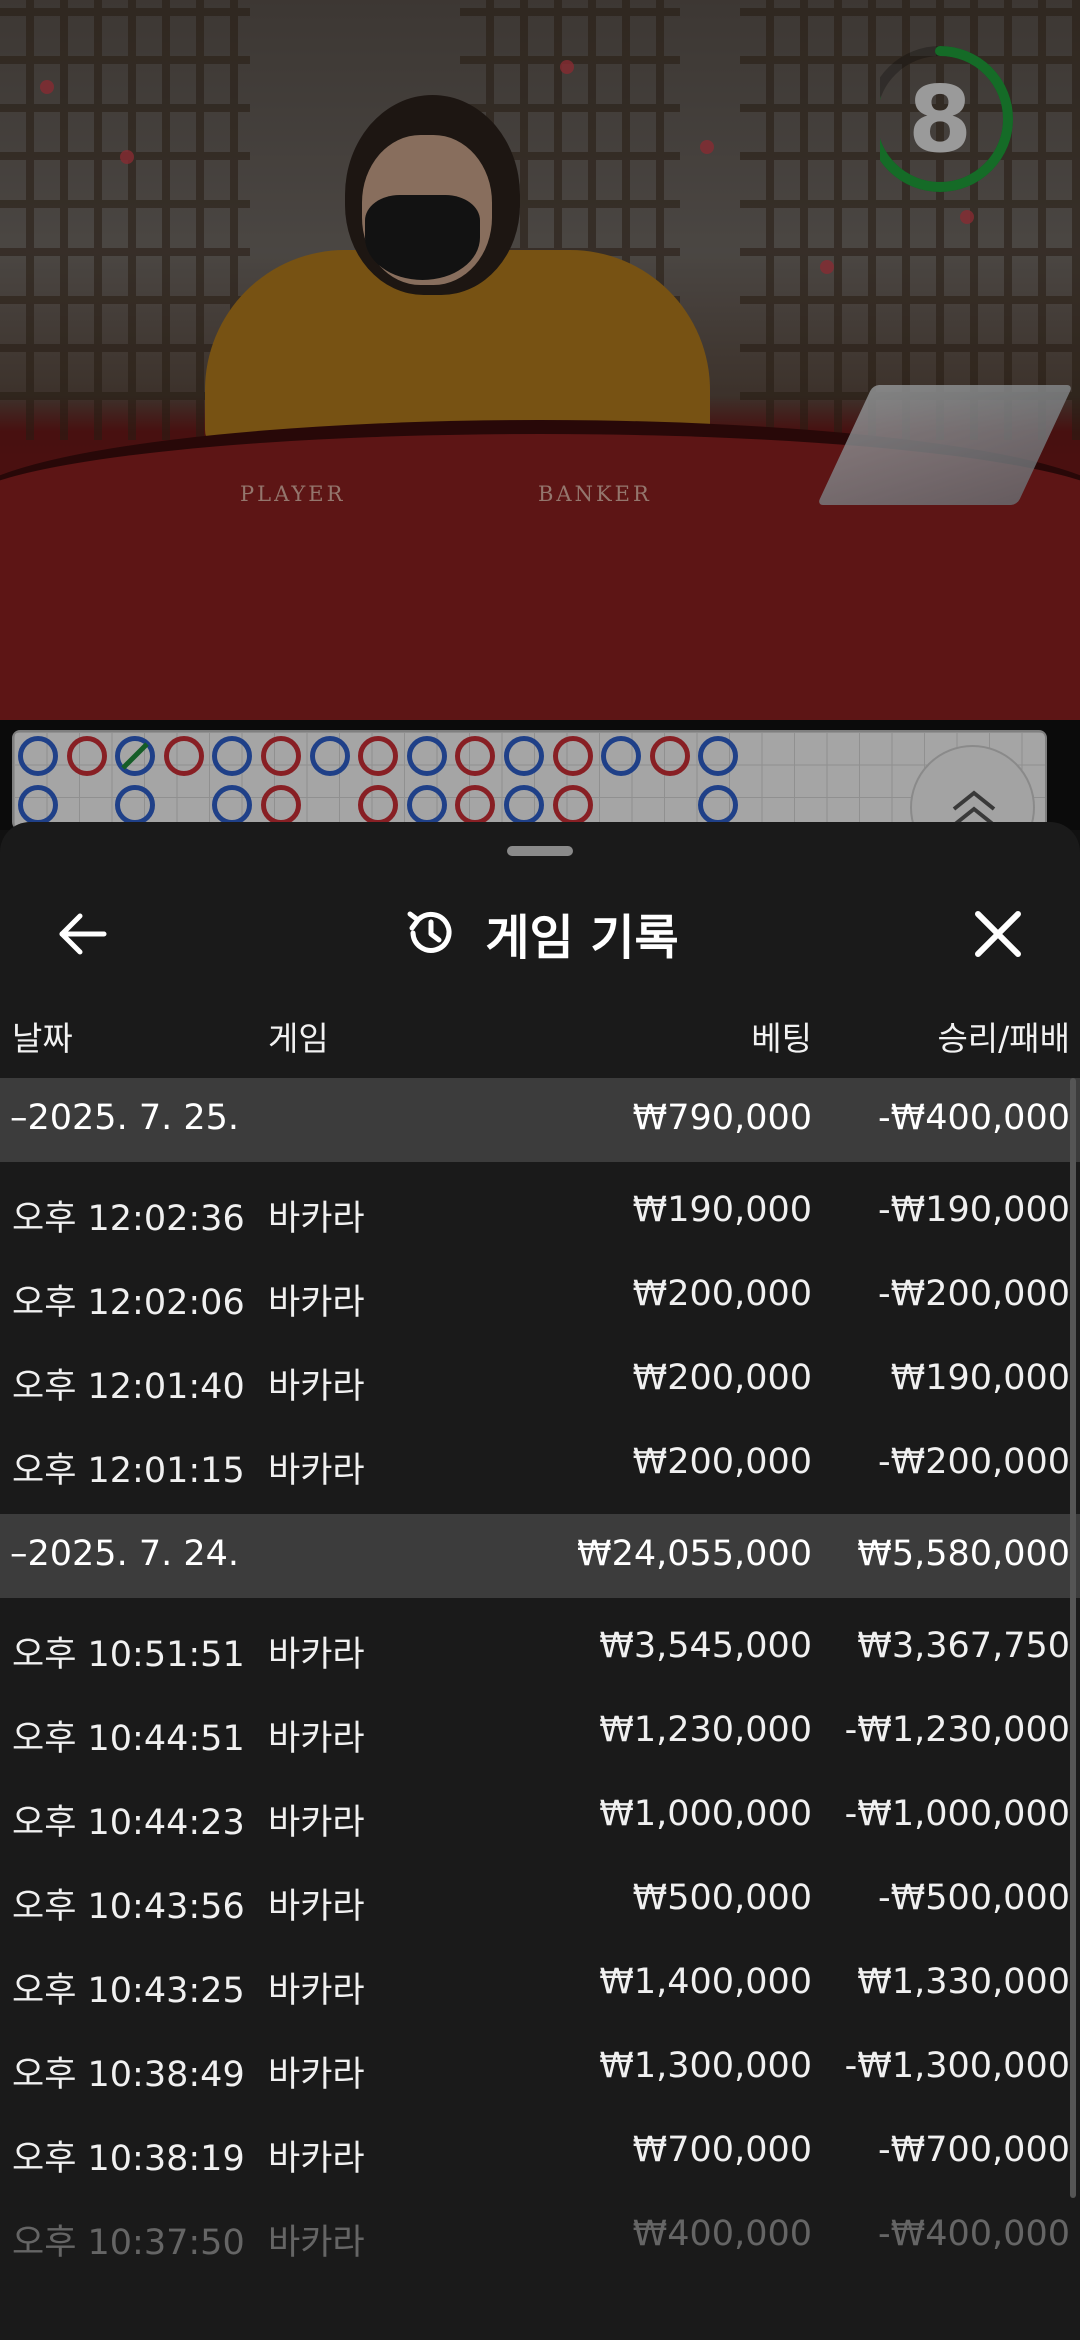 The image size is (1080, 2340). Describe the element at coordinates (1073, 1638) in the screenshot. I see `history-scrollbar` at that location.